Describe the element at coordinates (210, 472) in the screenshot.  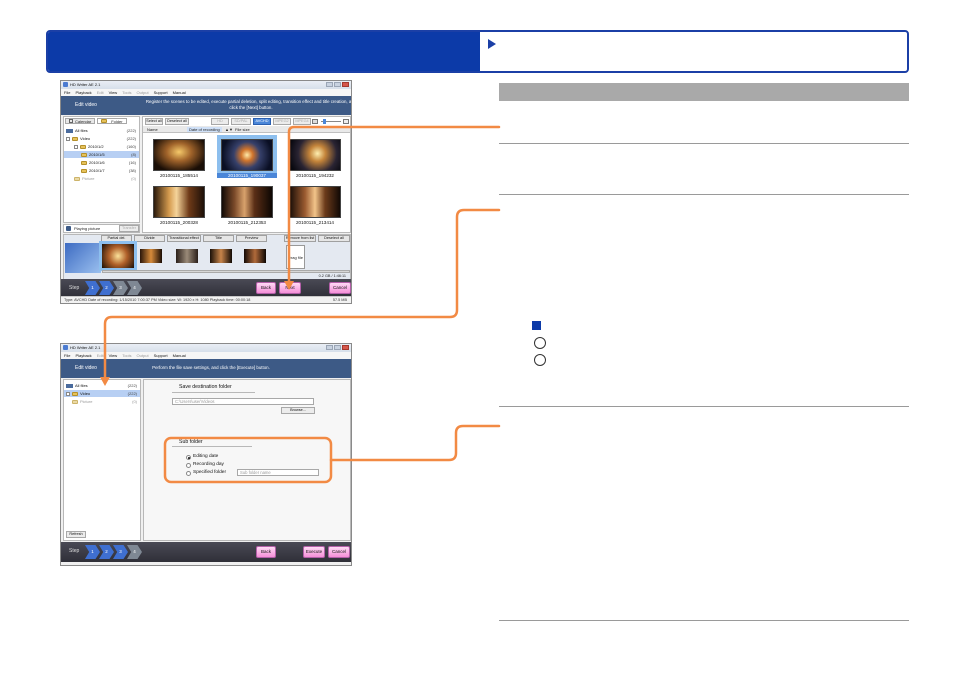
I see `radio-label: Specified folder` at that location.